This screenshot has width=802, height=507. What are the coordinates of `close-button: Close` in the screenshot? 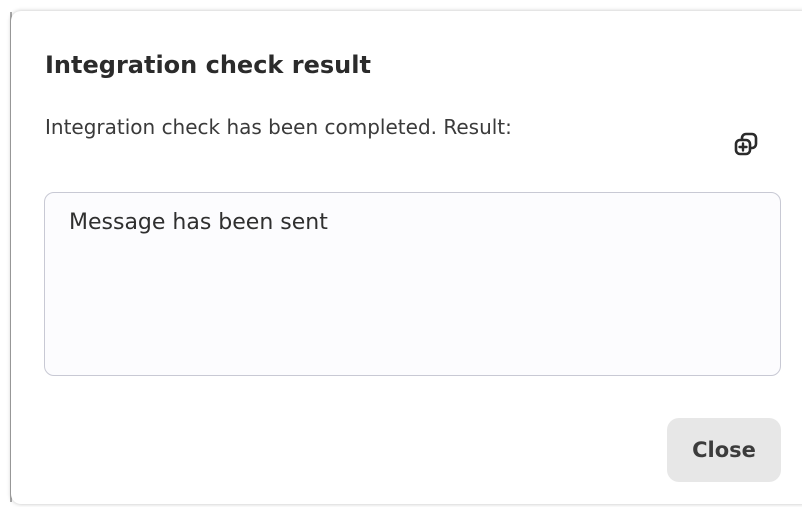 It's located at (724, 450).